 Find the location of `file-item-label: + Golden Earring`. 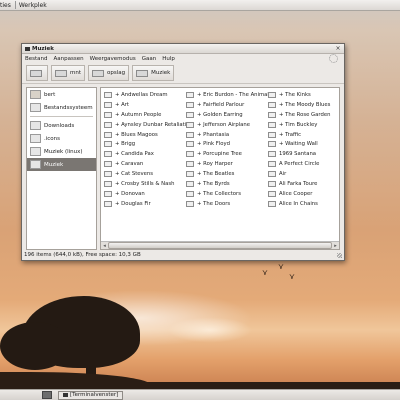

file-item-label: + Golden Earring is located at coordinates (220, 114).